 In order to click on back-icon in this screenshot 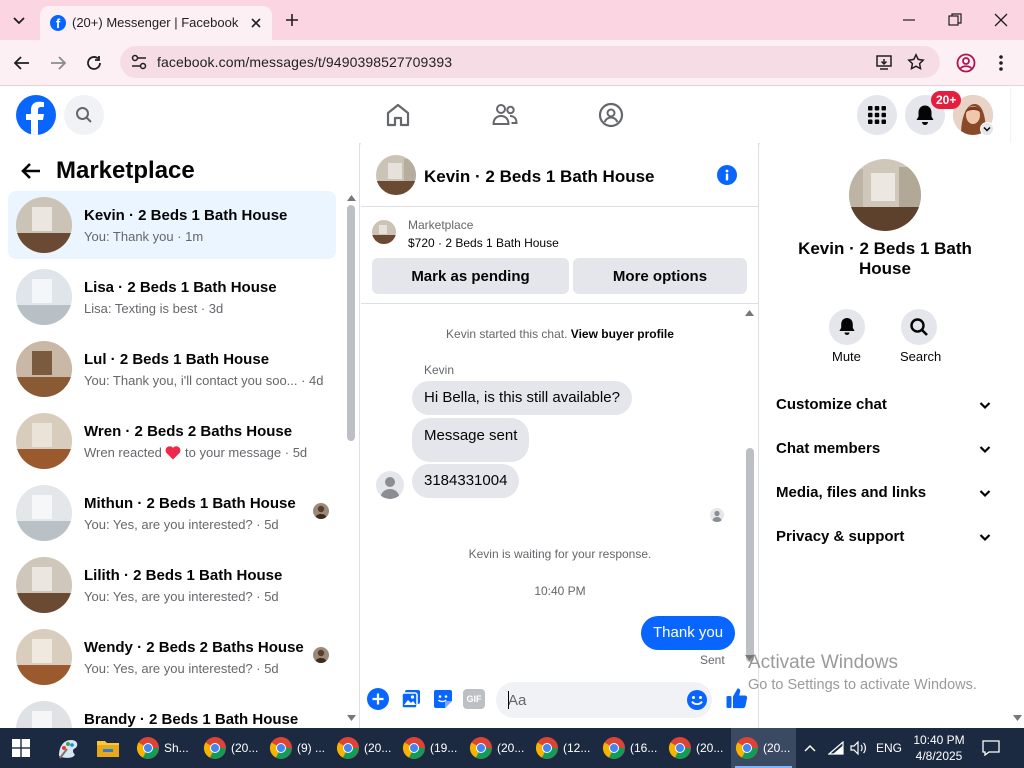, I will do `click(22, 63)`.